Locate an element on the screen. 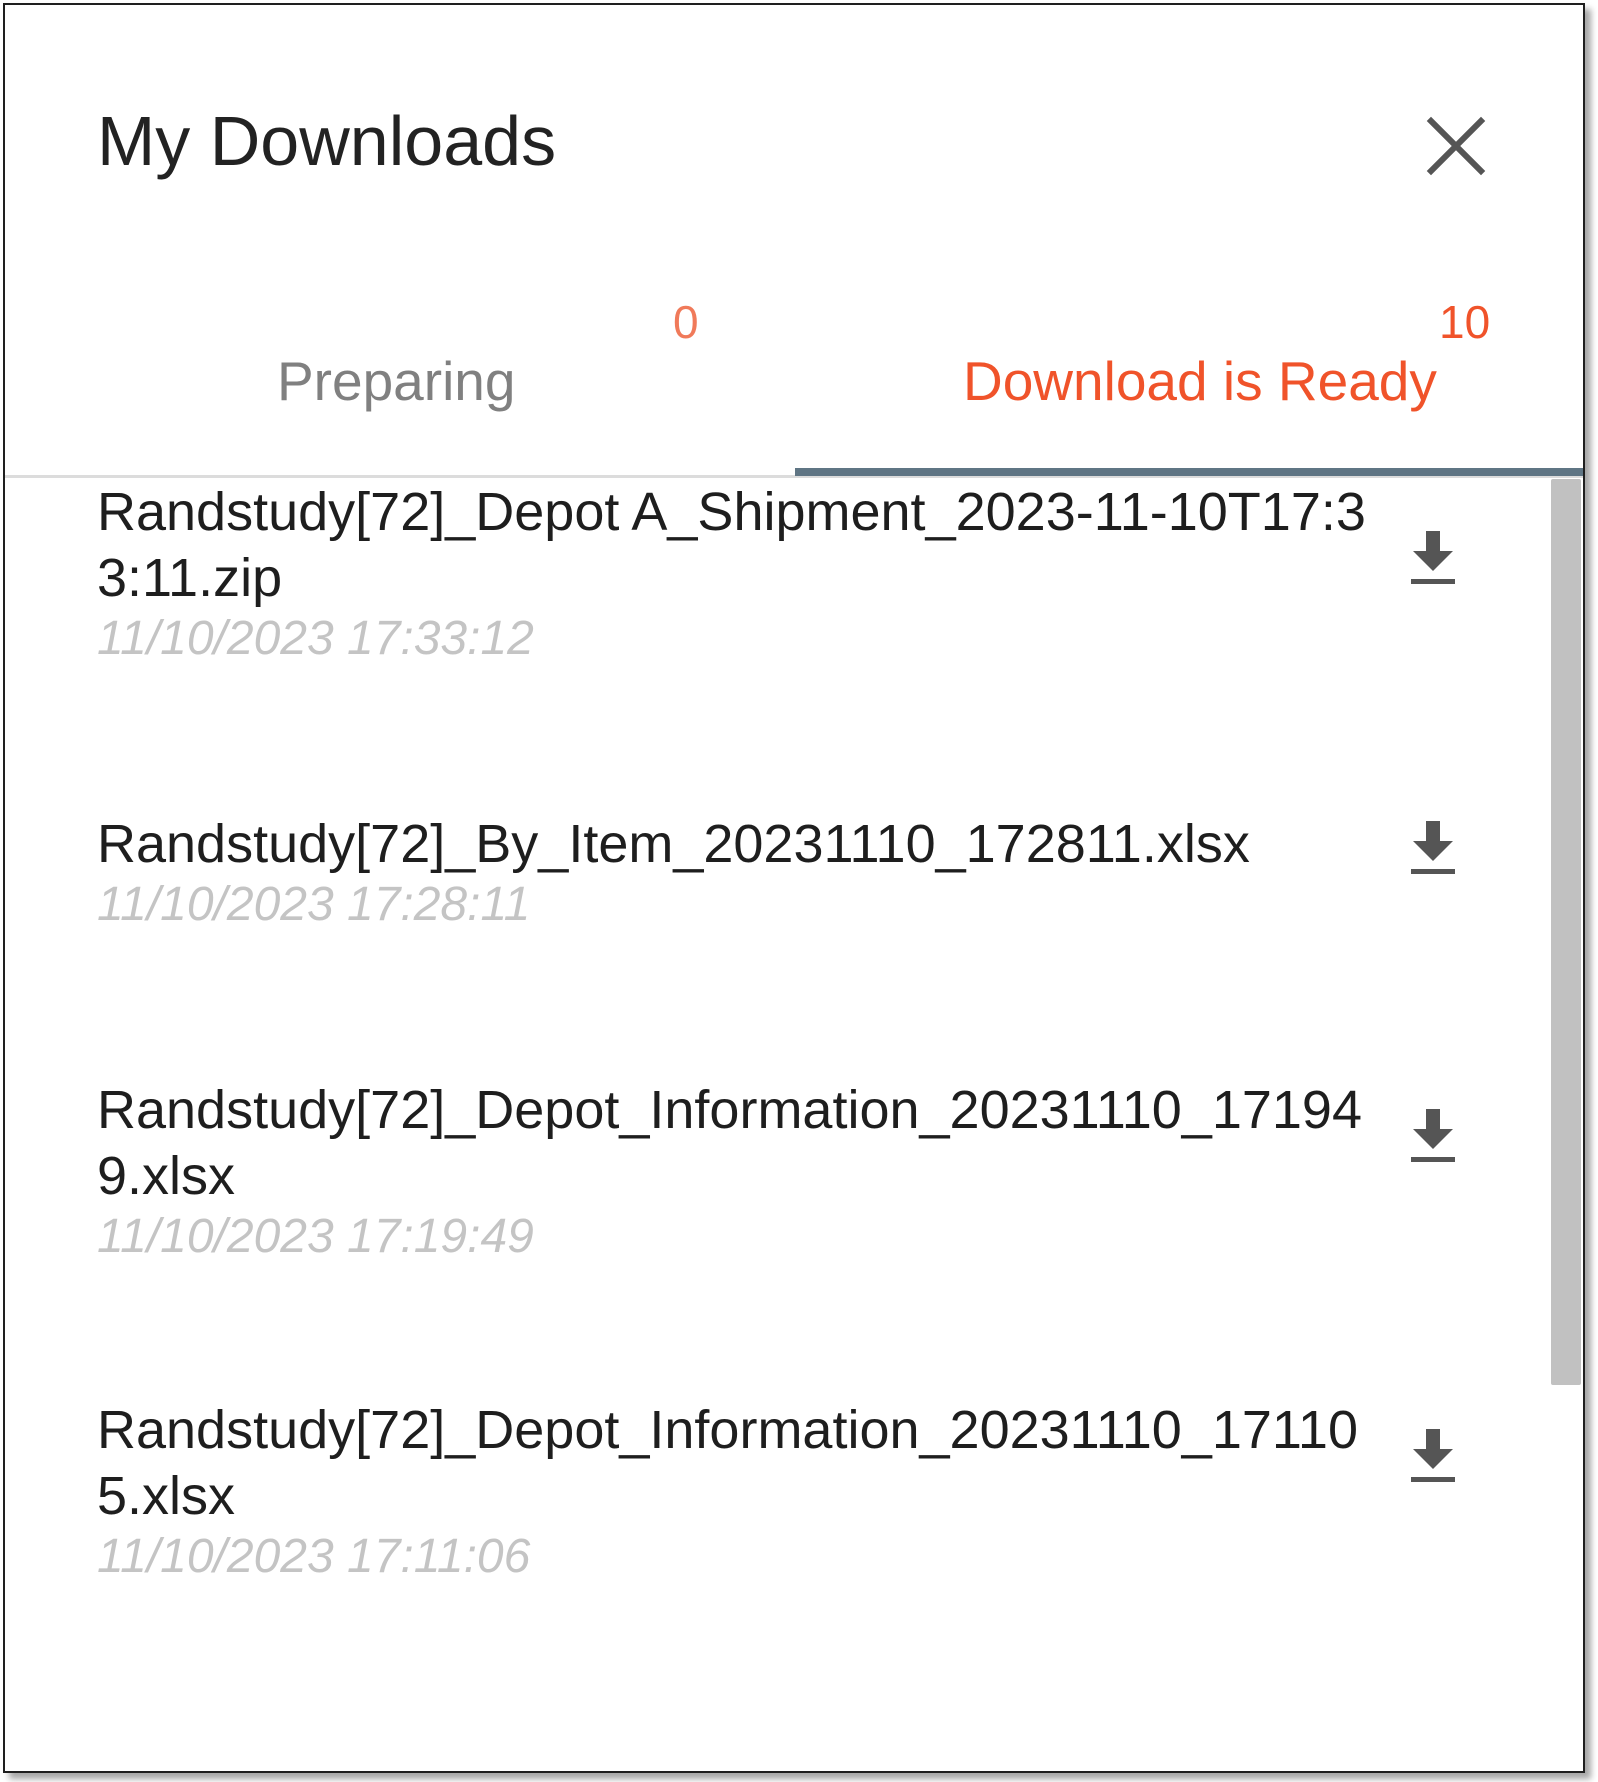 The height and width of the screenshot is (1782, 1598). dialog-title: My Downloads is located at coordinates (327, 141).